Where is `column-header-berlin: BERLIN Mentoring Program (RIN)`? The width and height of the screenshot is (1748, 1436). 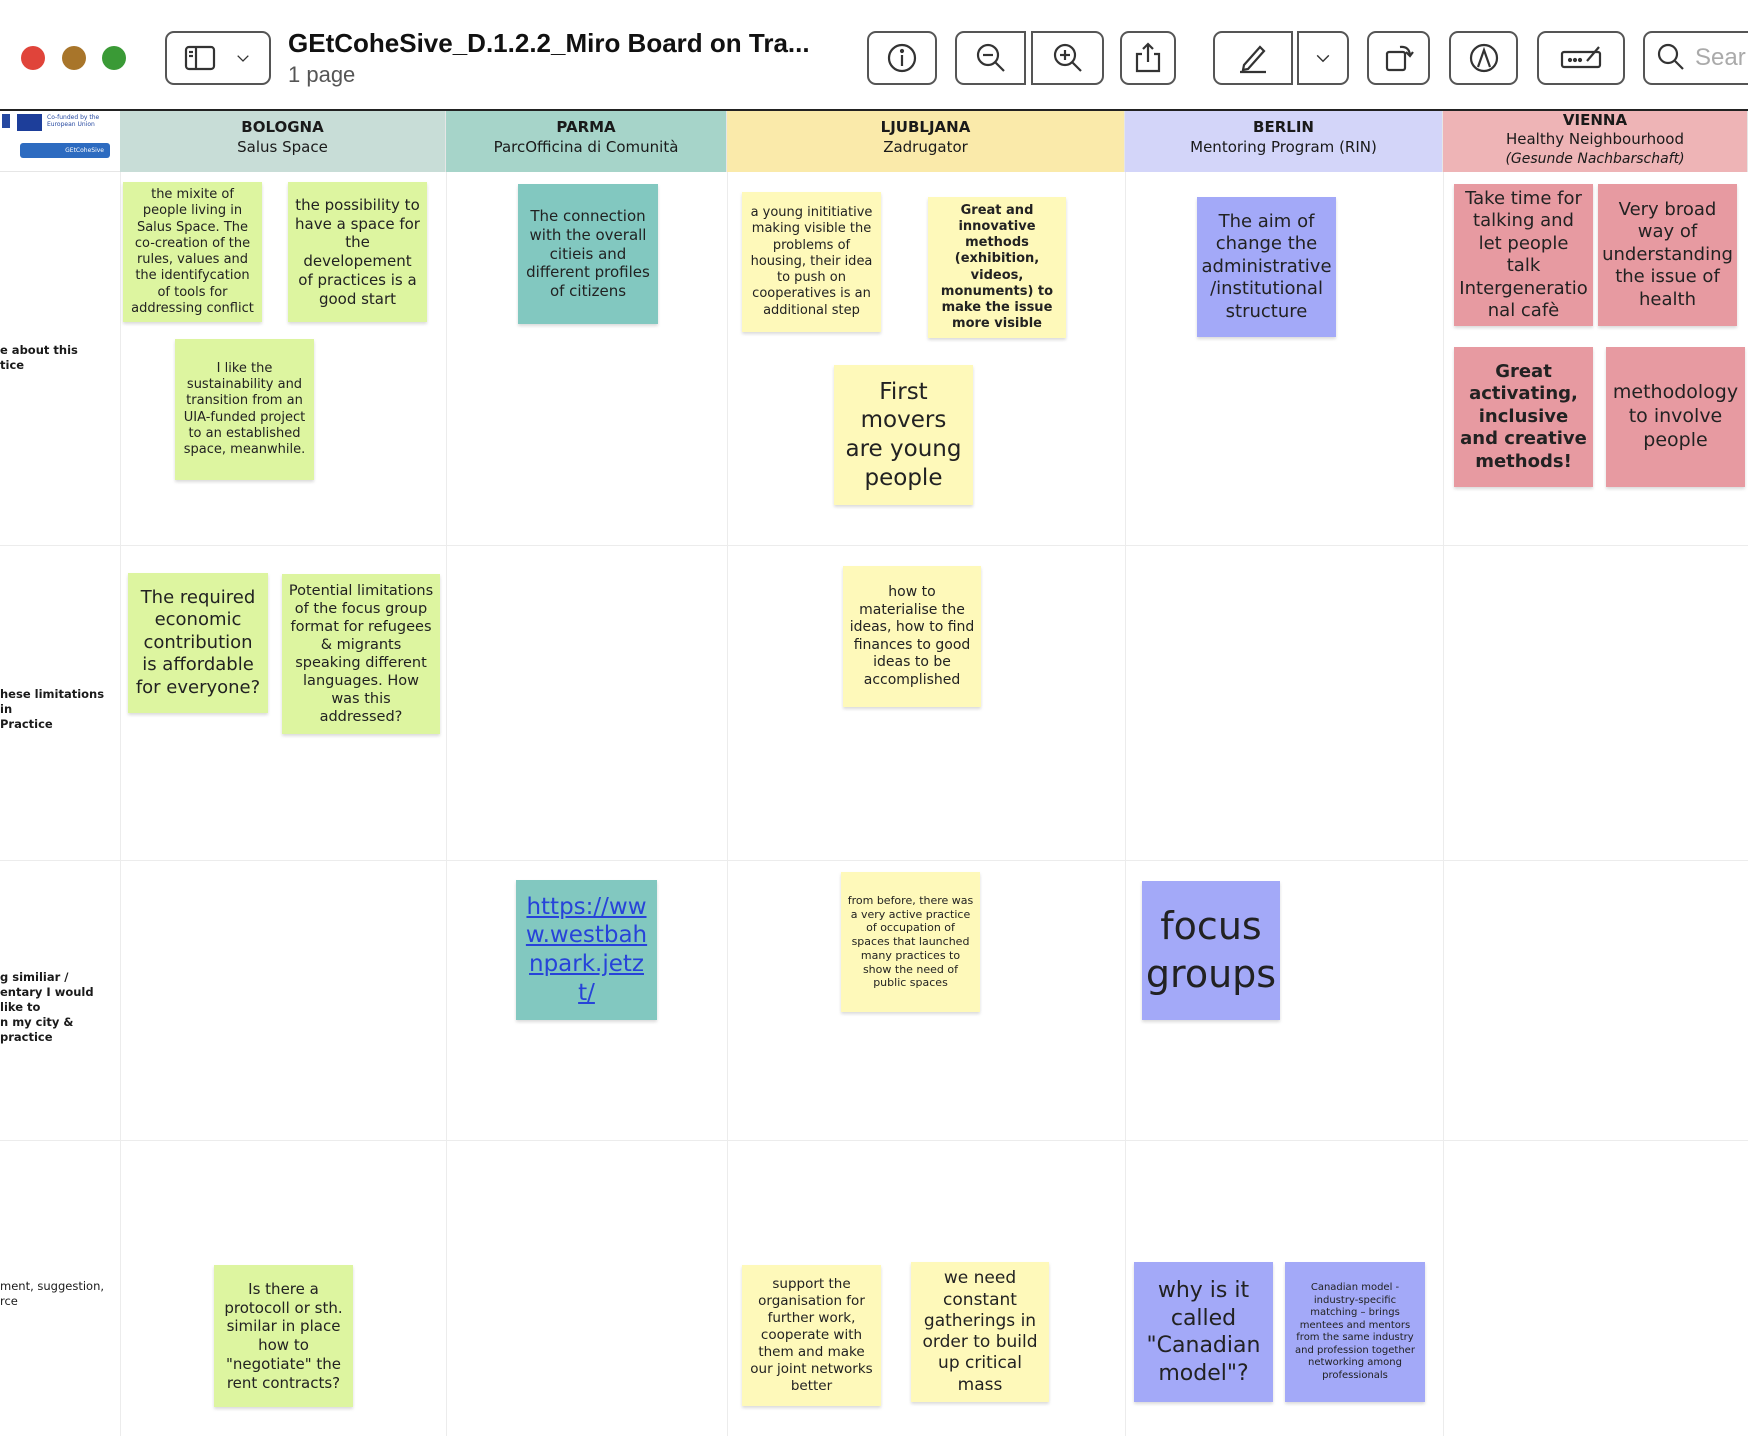 column-header-berlin: BERLIN Mentoring Program (RIN) is located at coordinates (1284, 141).